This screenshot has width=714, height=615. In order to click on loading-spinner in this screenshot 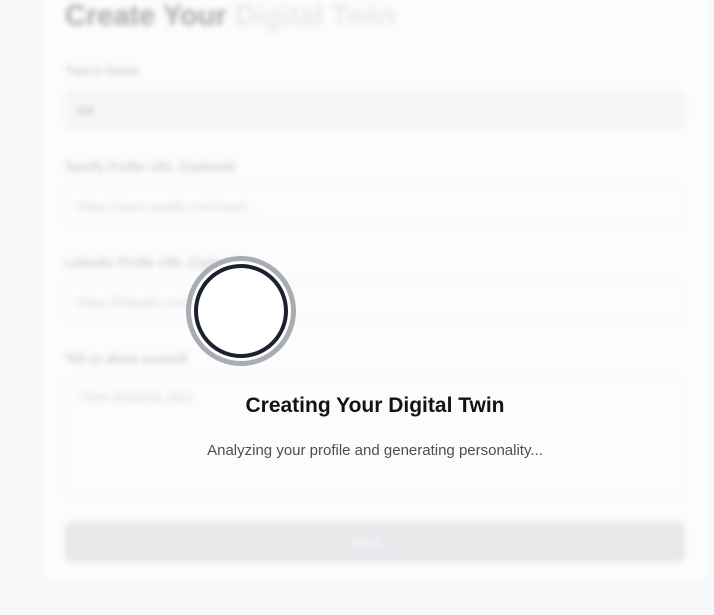, I will do `click(241, 311)`.